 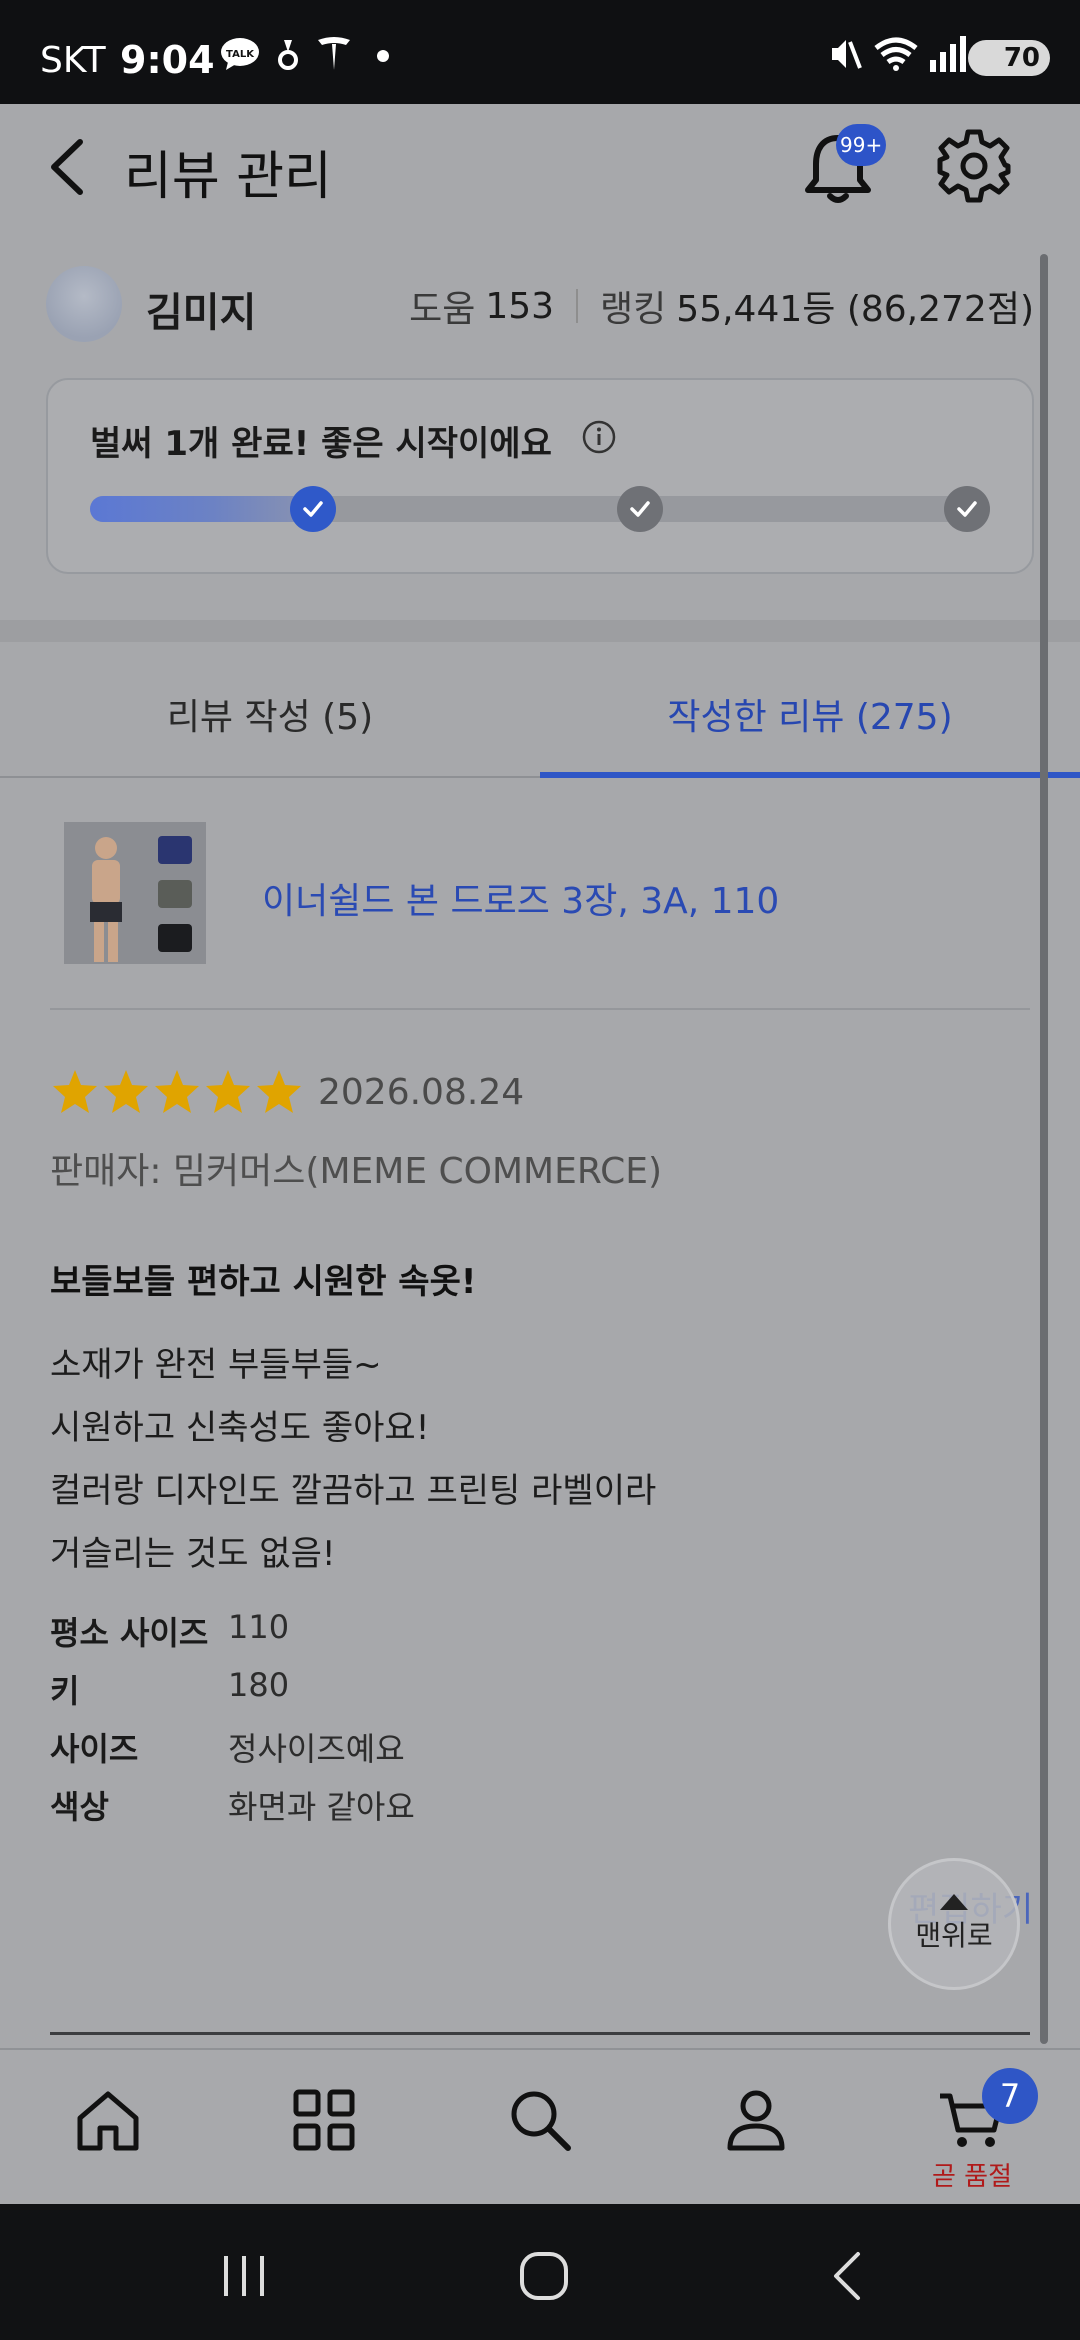 I want to click on avatar, so click(x=84, y=304).